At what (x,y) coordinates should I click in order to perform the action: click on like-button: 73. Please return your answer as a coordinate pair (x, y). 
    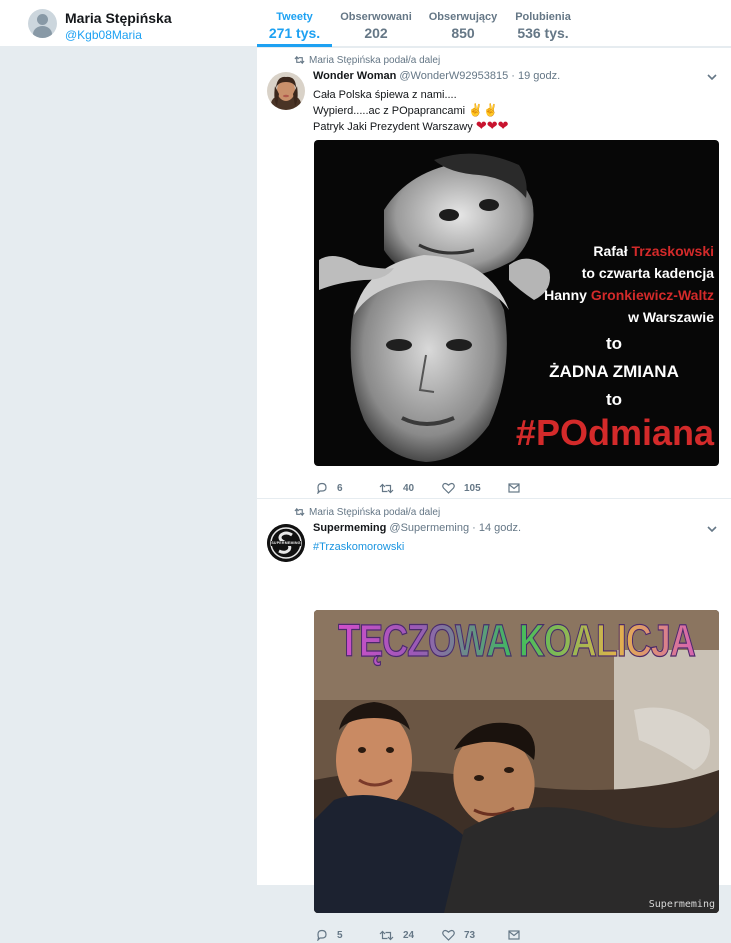
    Looking at the image, I should click on (458, 935).